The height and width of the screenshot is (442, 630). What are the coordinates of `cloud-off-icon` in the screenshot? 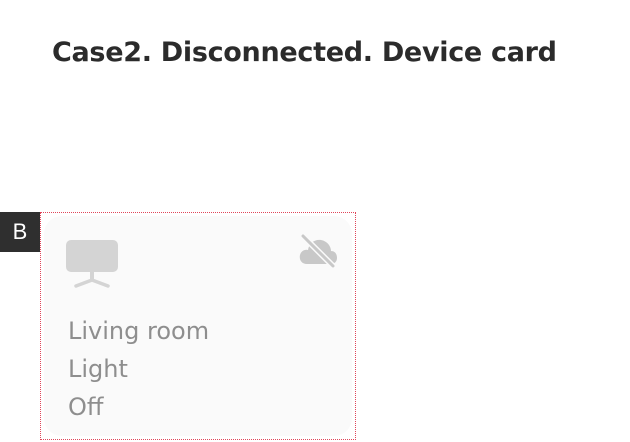 It's located at (318, 251).